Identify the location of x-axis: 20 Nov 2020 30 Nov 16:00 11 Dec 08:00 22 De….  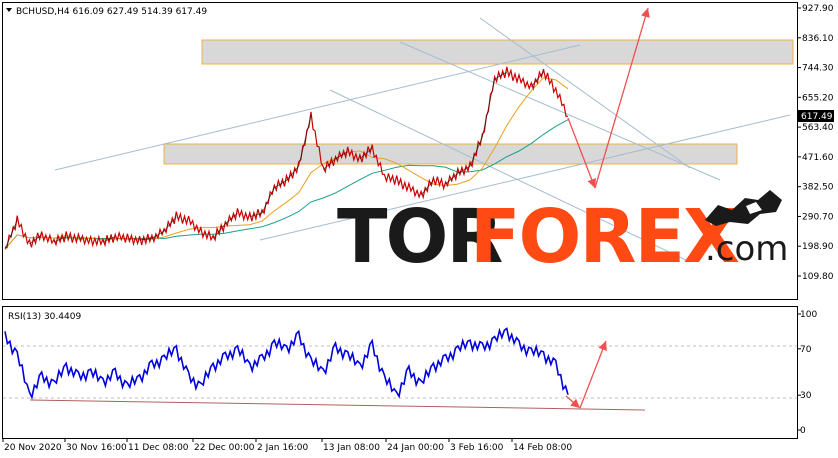
(287, 445).